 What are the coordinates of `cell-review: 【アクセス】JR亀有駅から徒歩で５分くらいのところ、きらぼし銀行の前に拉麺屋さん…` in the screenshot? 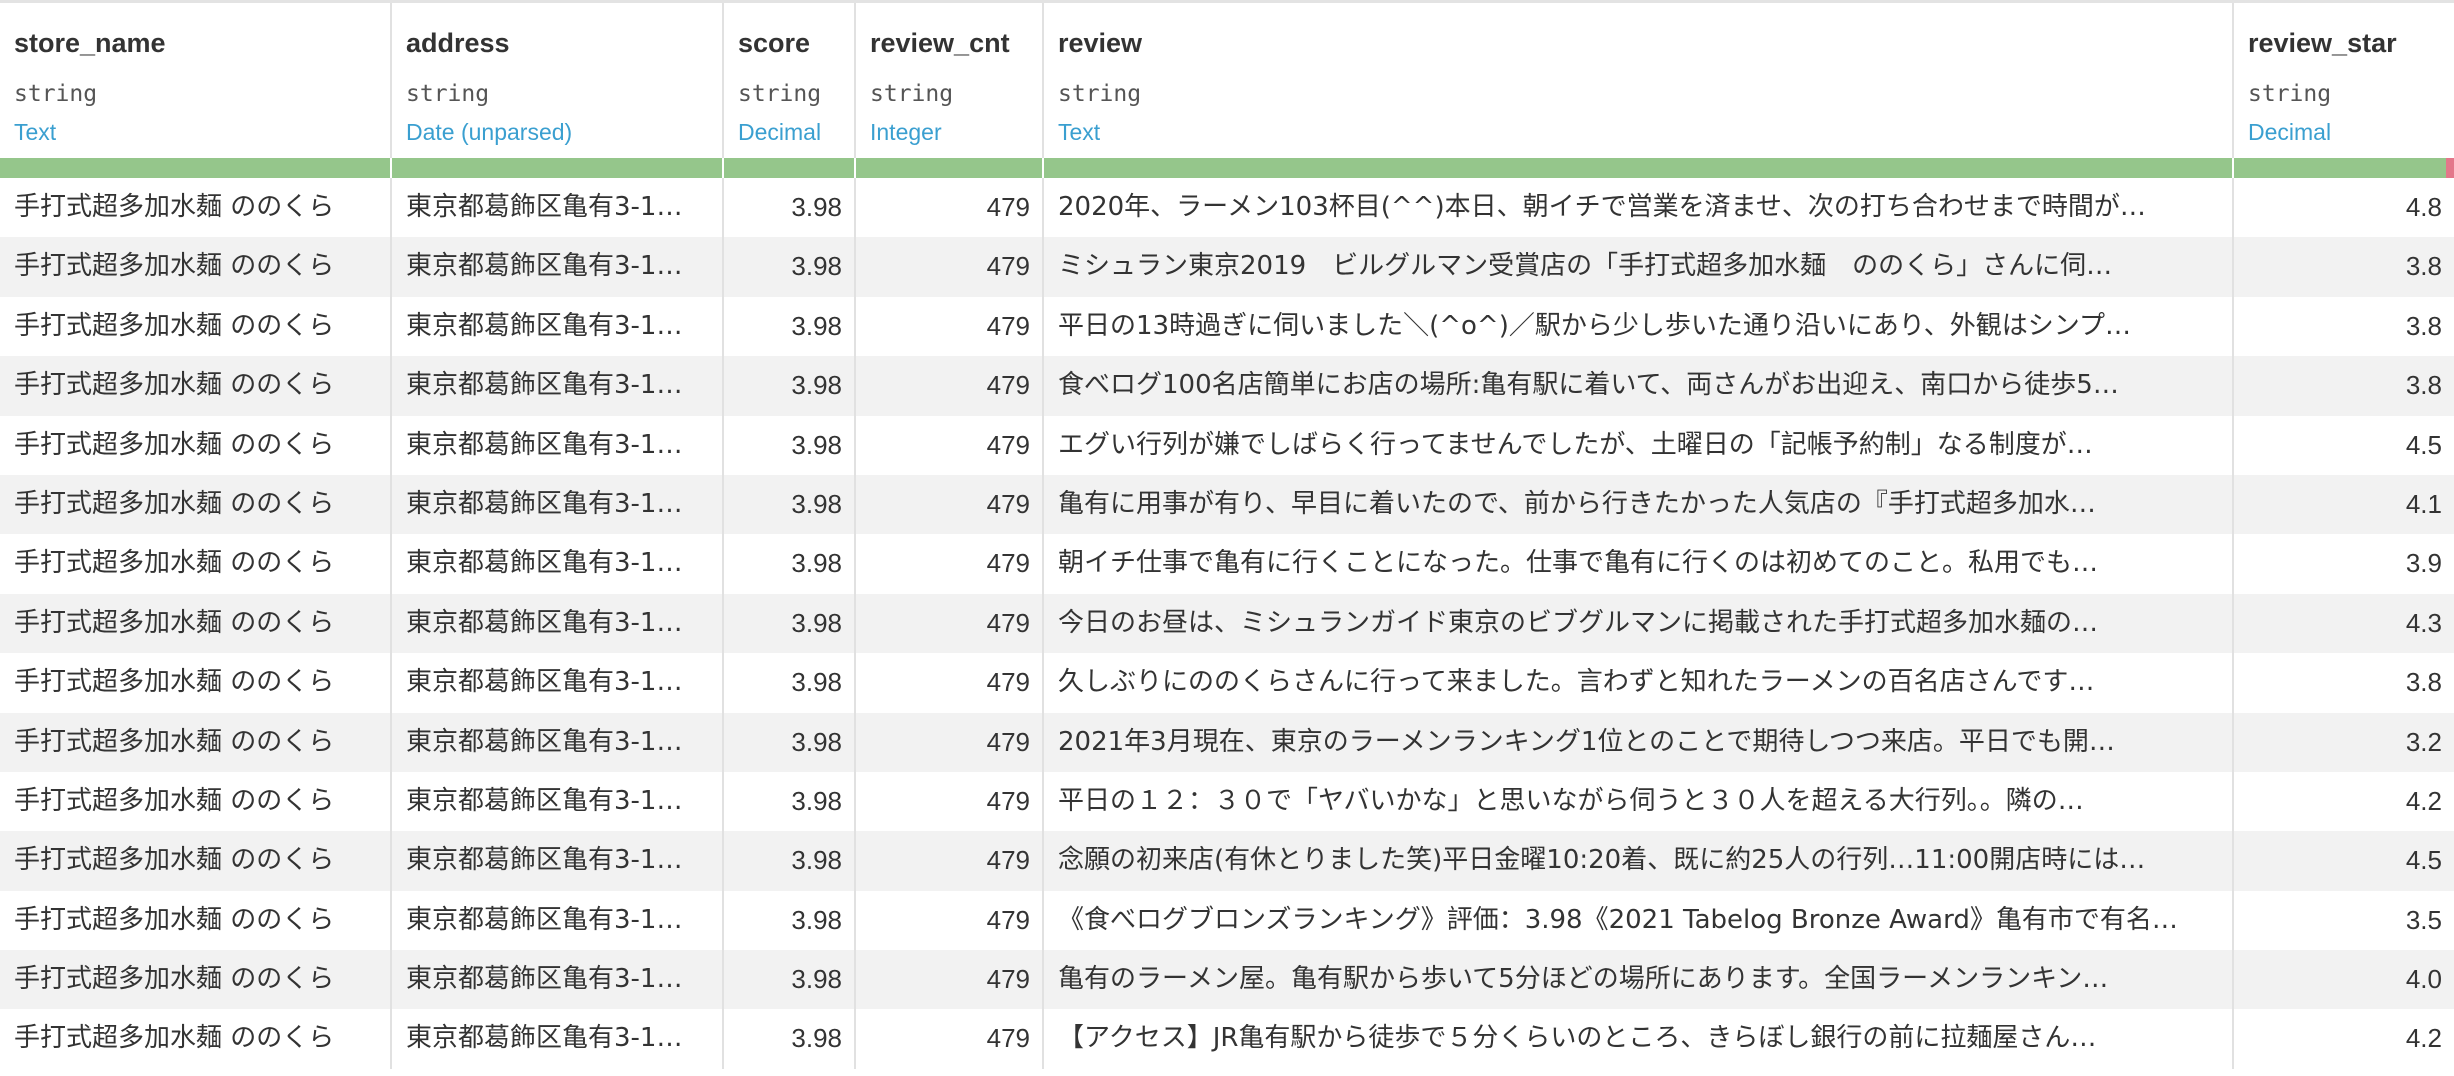 It's located at (1639, 1039).